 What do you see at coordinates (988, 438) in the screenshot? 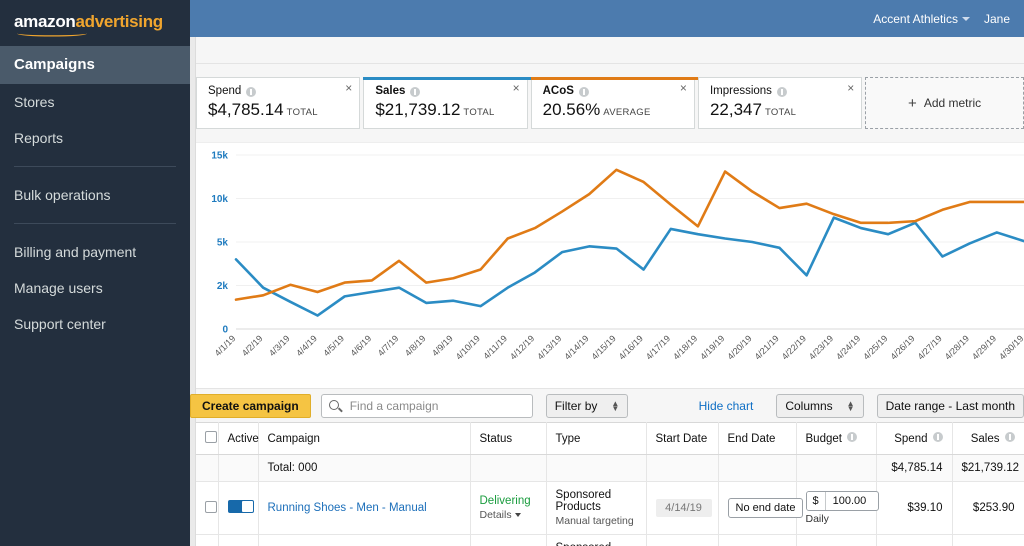
I see `table-header-sales: Sales` at bounding box center [988, 438].